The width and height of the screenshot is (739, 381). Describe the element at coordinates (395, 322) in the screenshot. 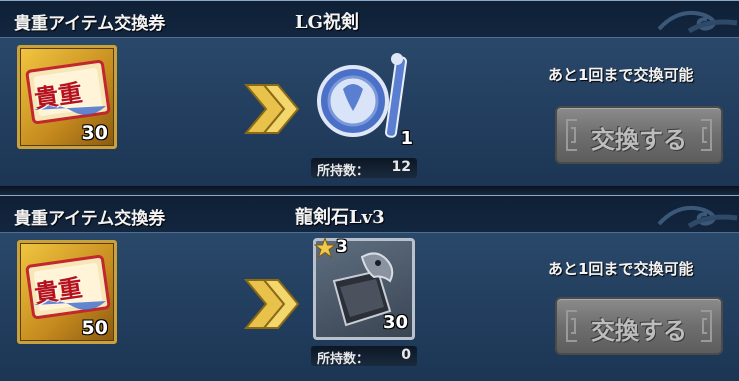

I see `reward-quantity: 30` at that location.